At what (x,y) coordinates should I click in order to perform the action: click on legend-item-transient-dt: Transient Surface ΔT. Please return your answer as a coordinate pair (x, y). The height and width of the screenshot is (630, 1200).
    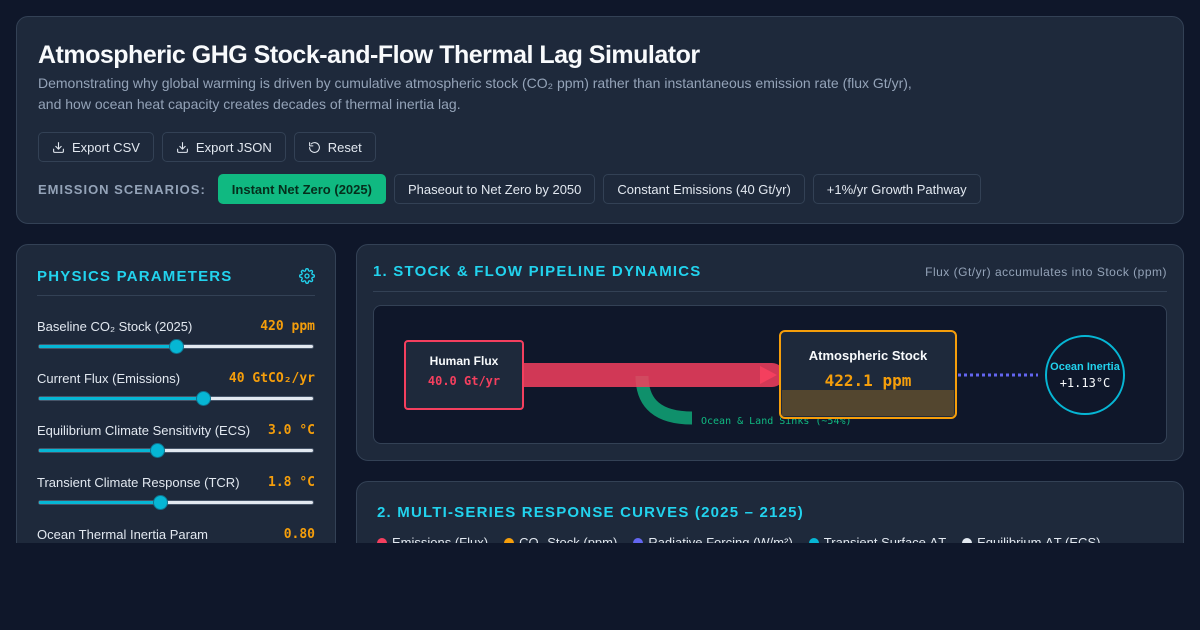
    Looking at the image, I should click on (877, 539).